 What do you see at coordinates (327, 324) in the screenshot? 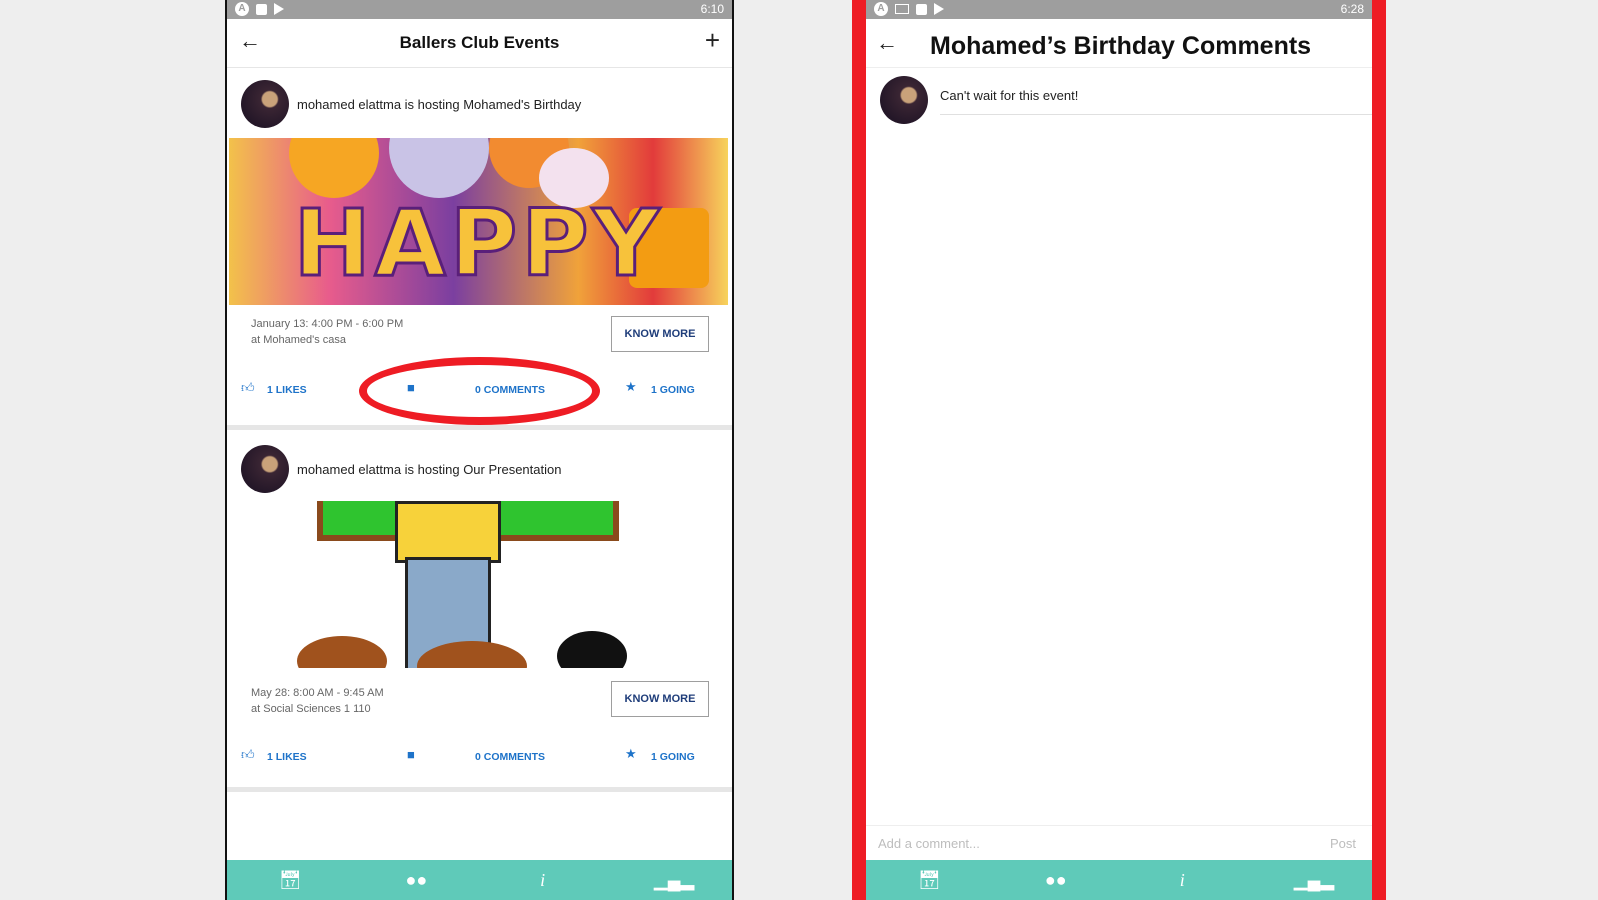
I see `event-date: January 13: 4:00 PM - 6:00 PM` at bounding box center [327, 324].